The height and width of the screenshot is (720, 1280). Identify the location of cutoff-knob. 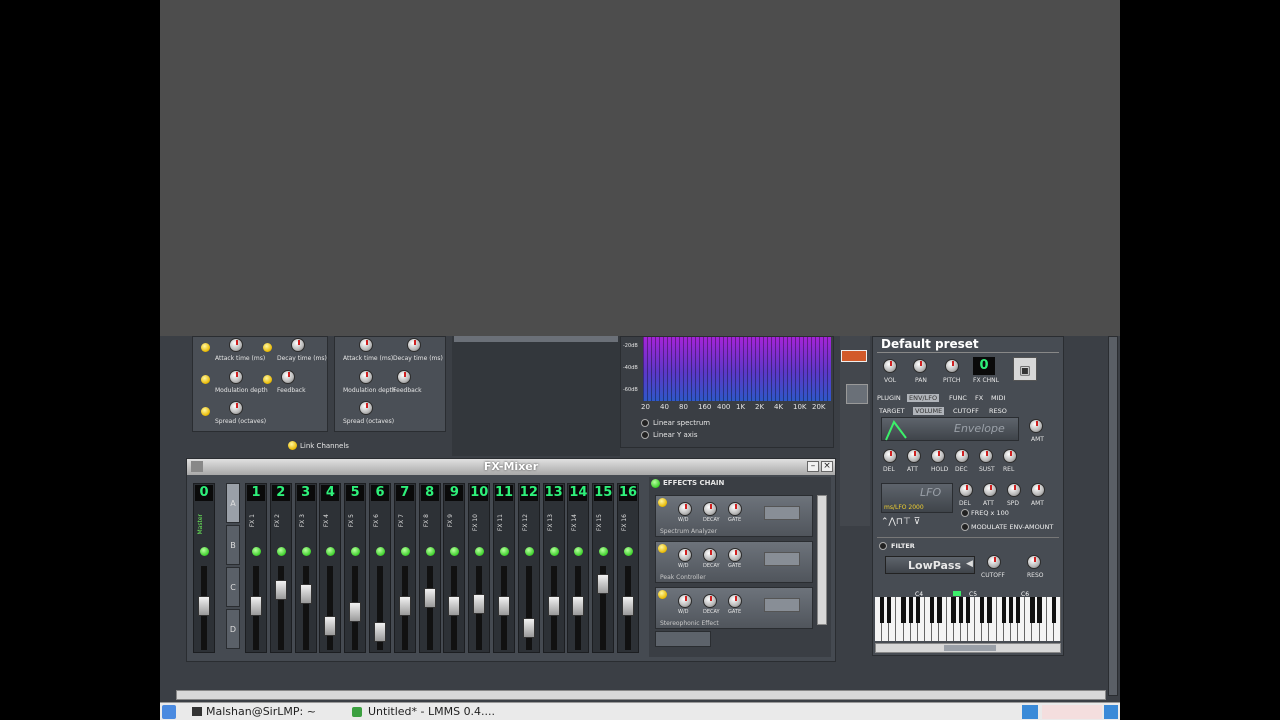
(994, 562).